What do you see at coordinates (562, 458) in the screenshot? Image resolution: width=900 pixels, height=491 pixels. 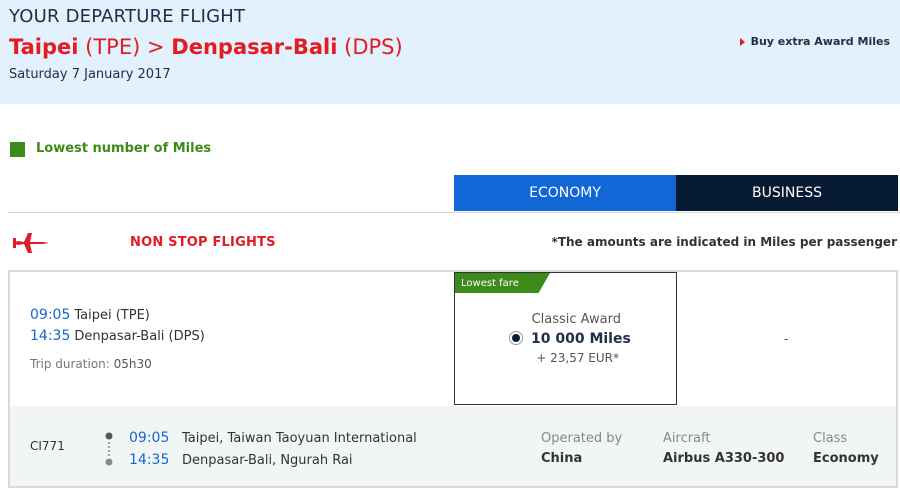 I see `operated-by-value: China` at bounding box center [562, 458].